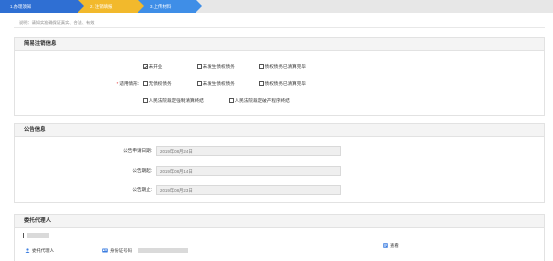  I want to click on checkbox-debt-cleared: 债权债务已清算完毕, so click(282, 67).